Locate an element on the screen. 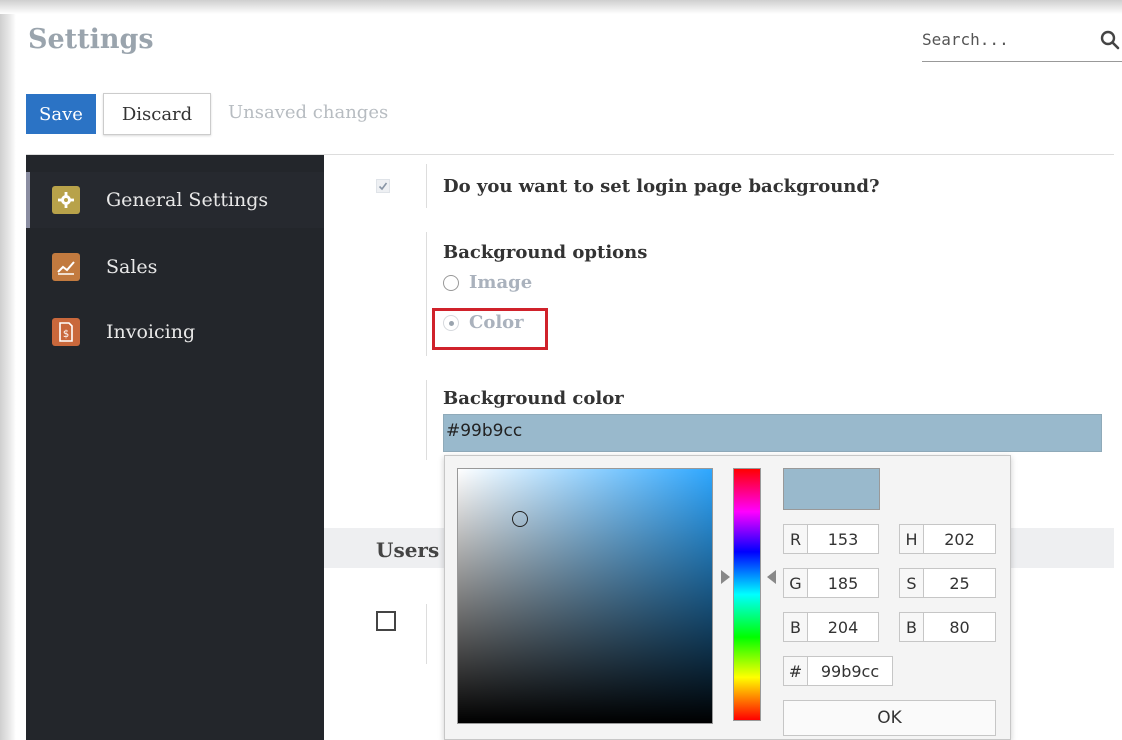  sidebar-item-invoicing: $ Invoicing is located at coordinates (175, 332).